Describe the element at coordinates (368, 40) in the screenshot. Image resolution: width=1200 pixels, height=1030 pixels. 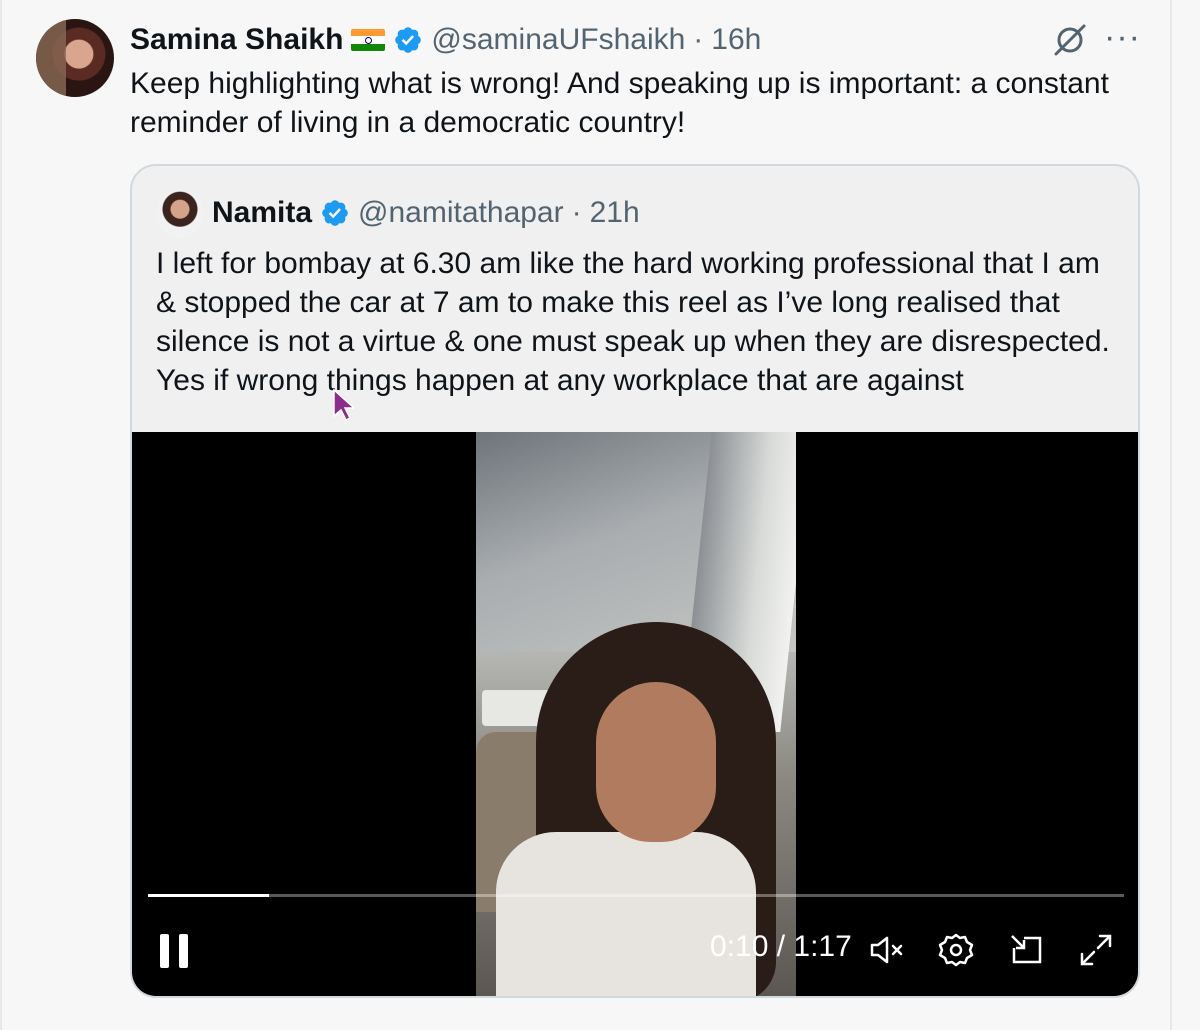
I see `india-flag-icon` at that location.